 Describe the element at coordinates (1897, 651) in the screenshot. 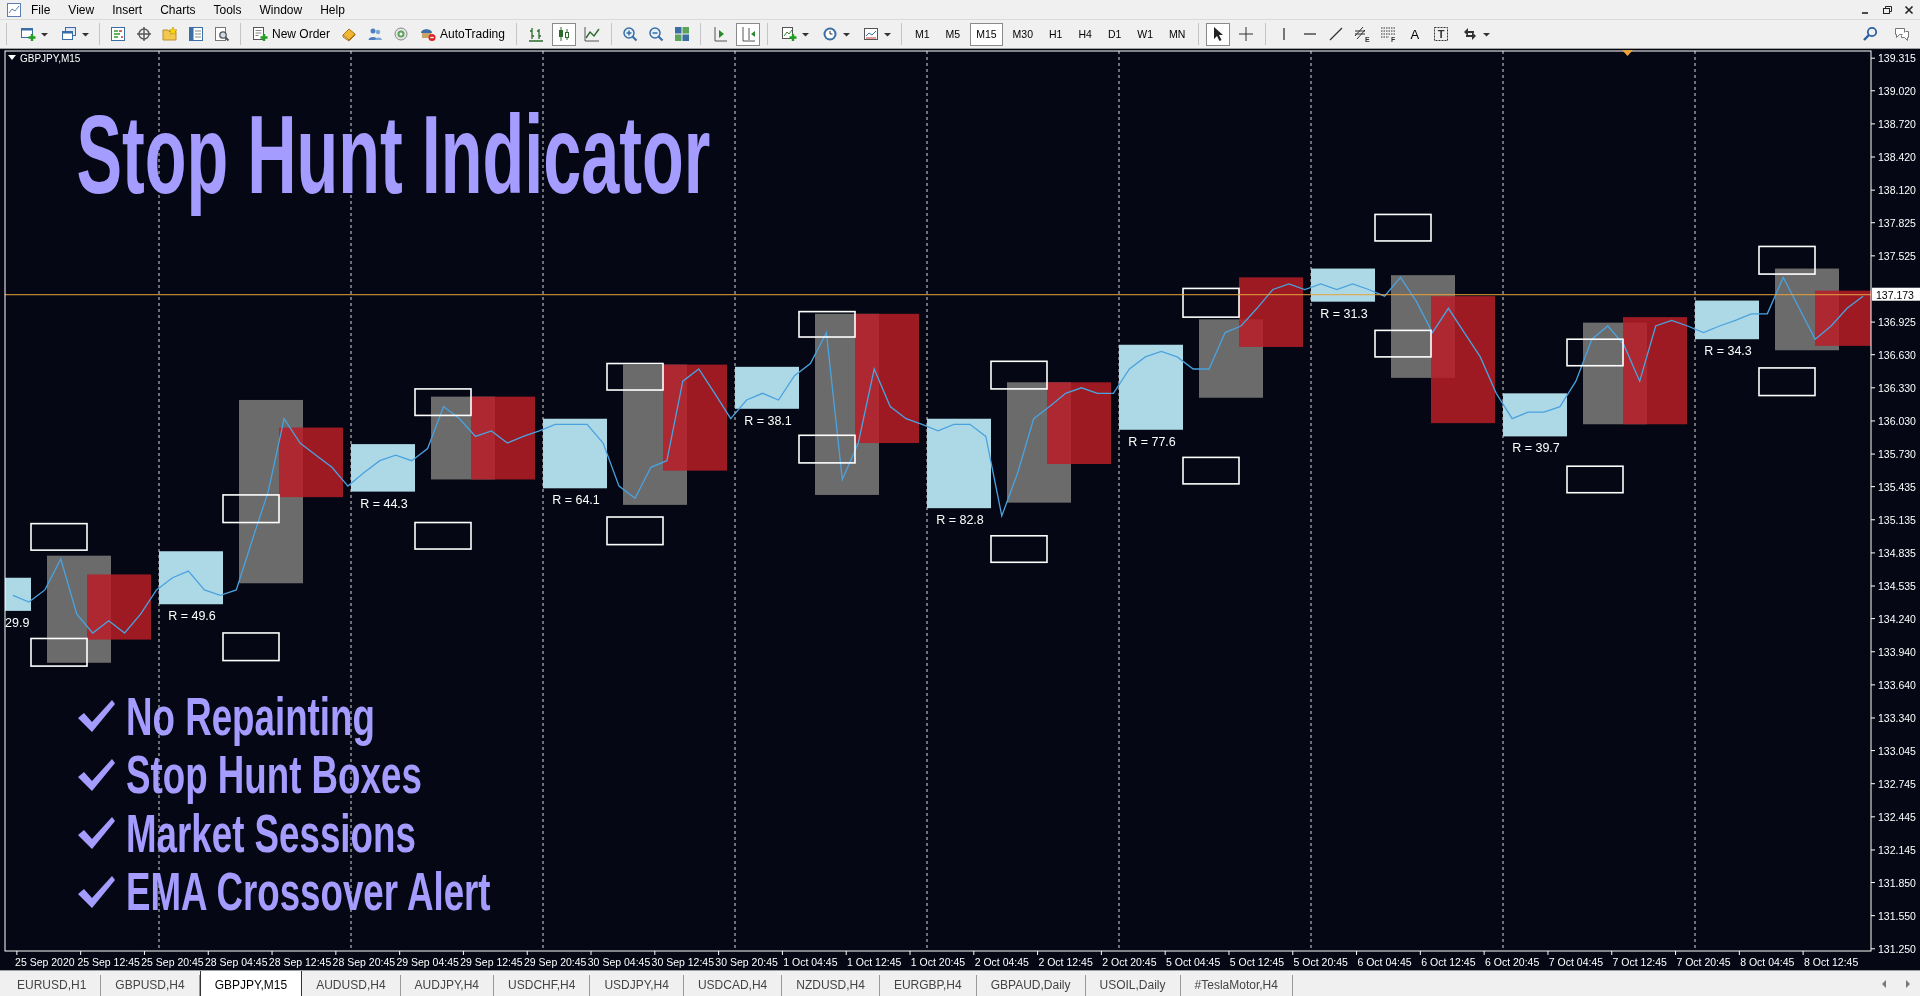

I see `price-label: 133.940` at that location.